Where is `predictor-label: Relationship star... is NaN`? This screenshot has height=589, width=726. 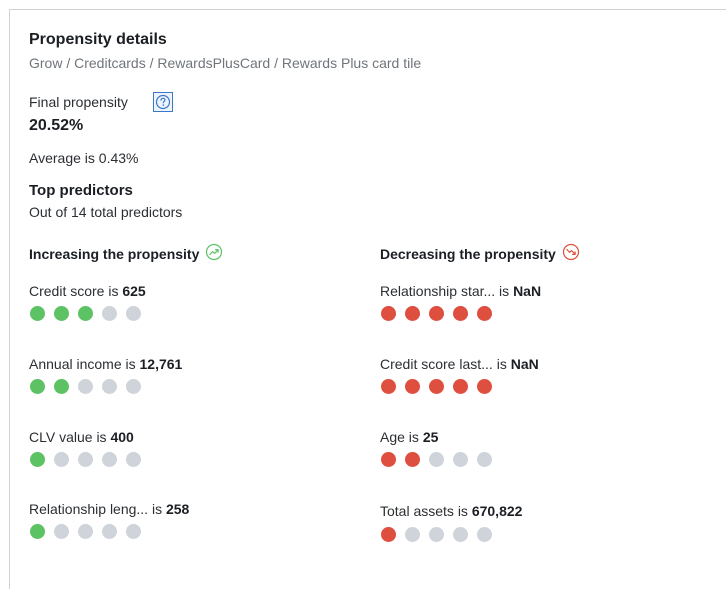 predictor-label: Relationship star... is NaN is located at coordinates (461, 291).